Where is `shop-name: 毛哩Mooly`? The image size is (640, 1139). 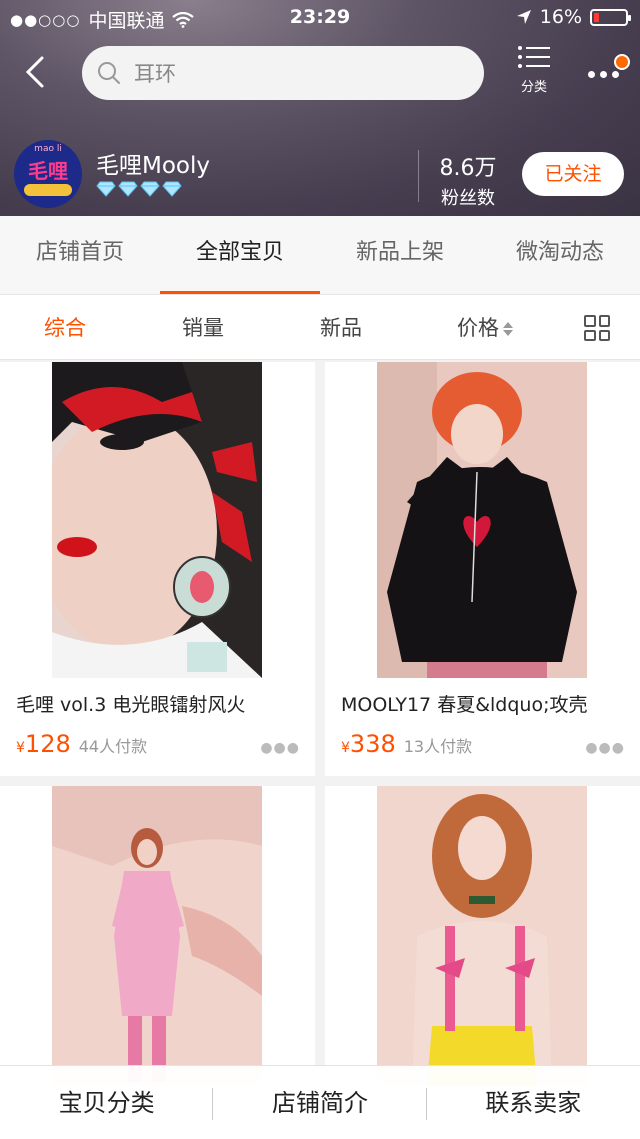 shop-name: 毛哩Mooly is located at coordinates (153, 163).